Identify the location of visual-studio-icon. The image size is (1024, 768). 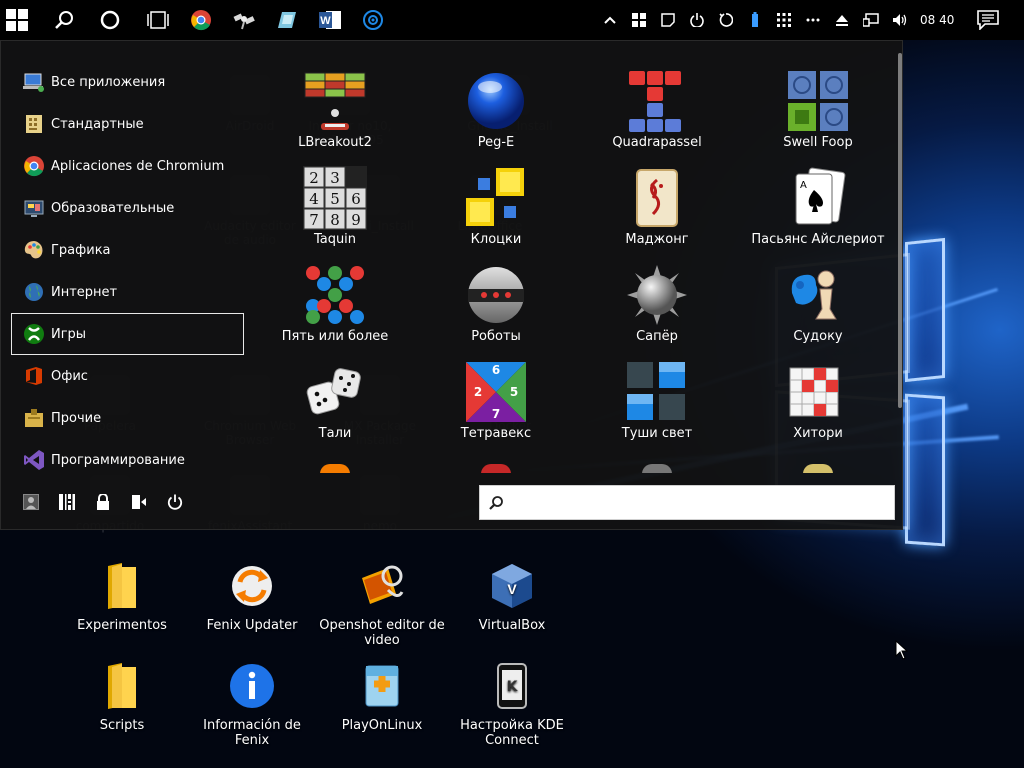
(34, 460).